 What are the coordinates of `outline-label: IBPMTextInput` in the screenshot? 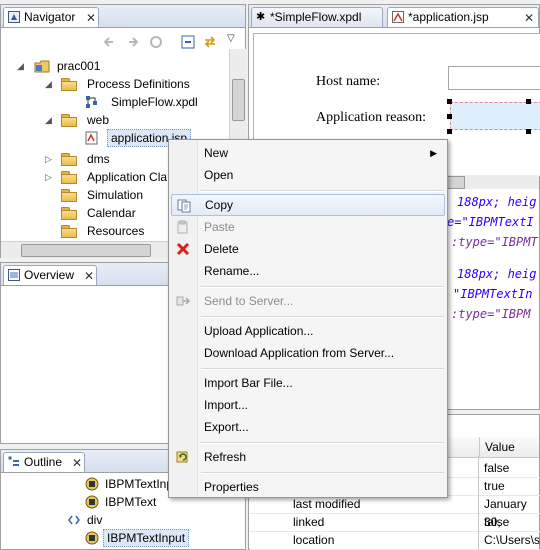 It's located at (146, 538).